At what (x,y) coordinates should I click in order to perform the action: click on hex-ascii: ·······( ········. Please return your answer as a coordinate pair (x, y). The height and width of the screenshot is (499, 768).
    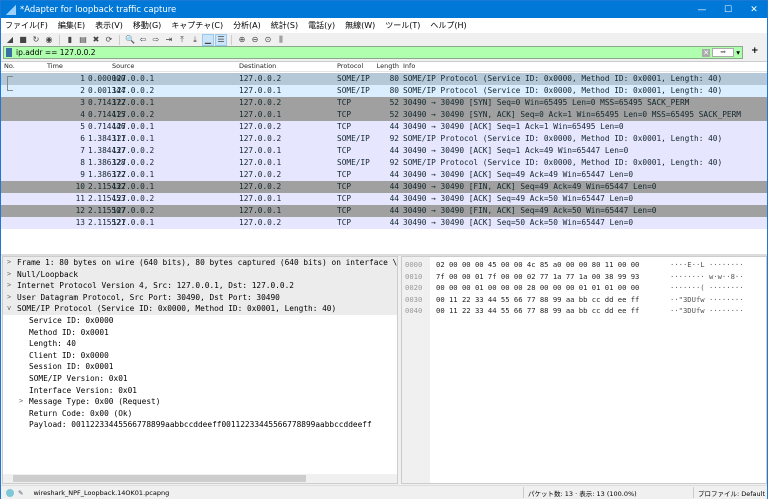
    Looking at the image, I should click on (707, 288).